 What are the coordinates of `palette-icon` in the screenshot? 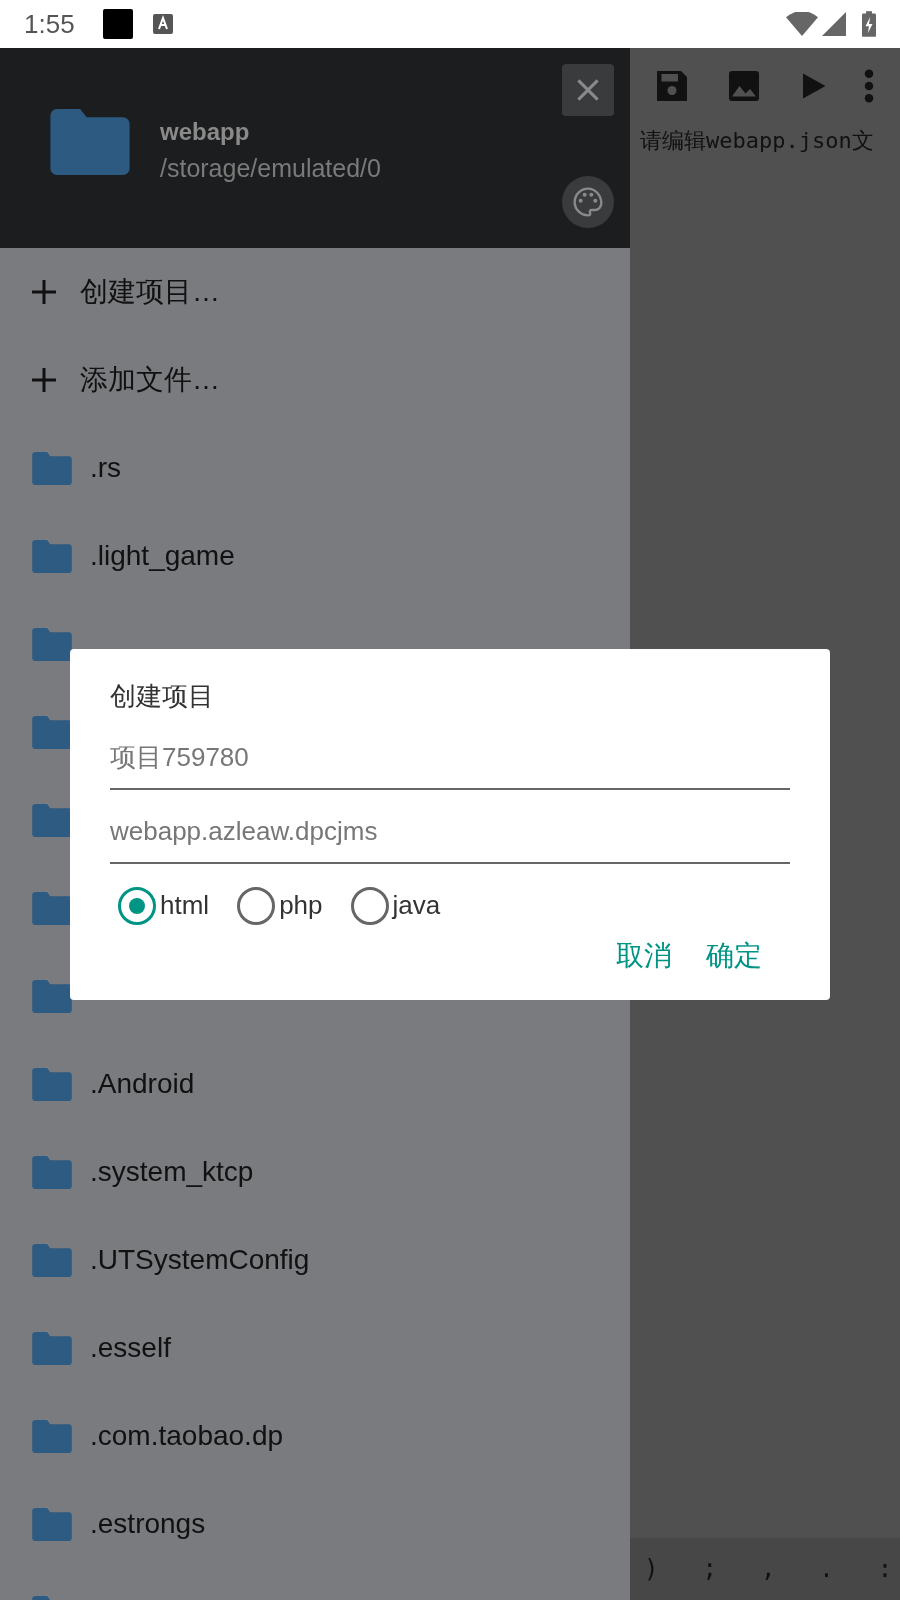 It's located at (588, 202).